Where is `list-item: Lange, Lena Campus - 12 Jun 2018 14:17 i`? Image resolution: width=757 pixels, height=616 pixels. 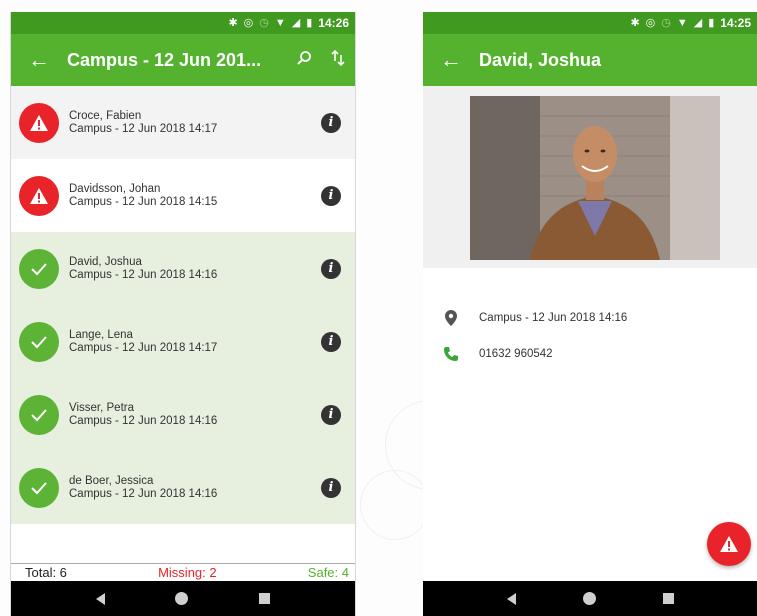 list-item: Lange, Lena Campus - 12 Jun 2018 14:17 i is located at coordinates (183, 341).